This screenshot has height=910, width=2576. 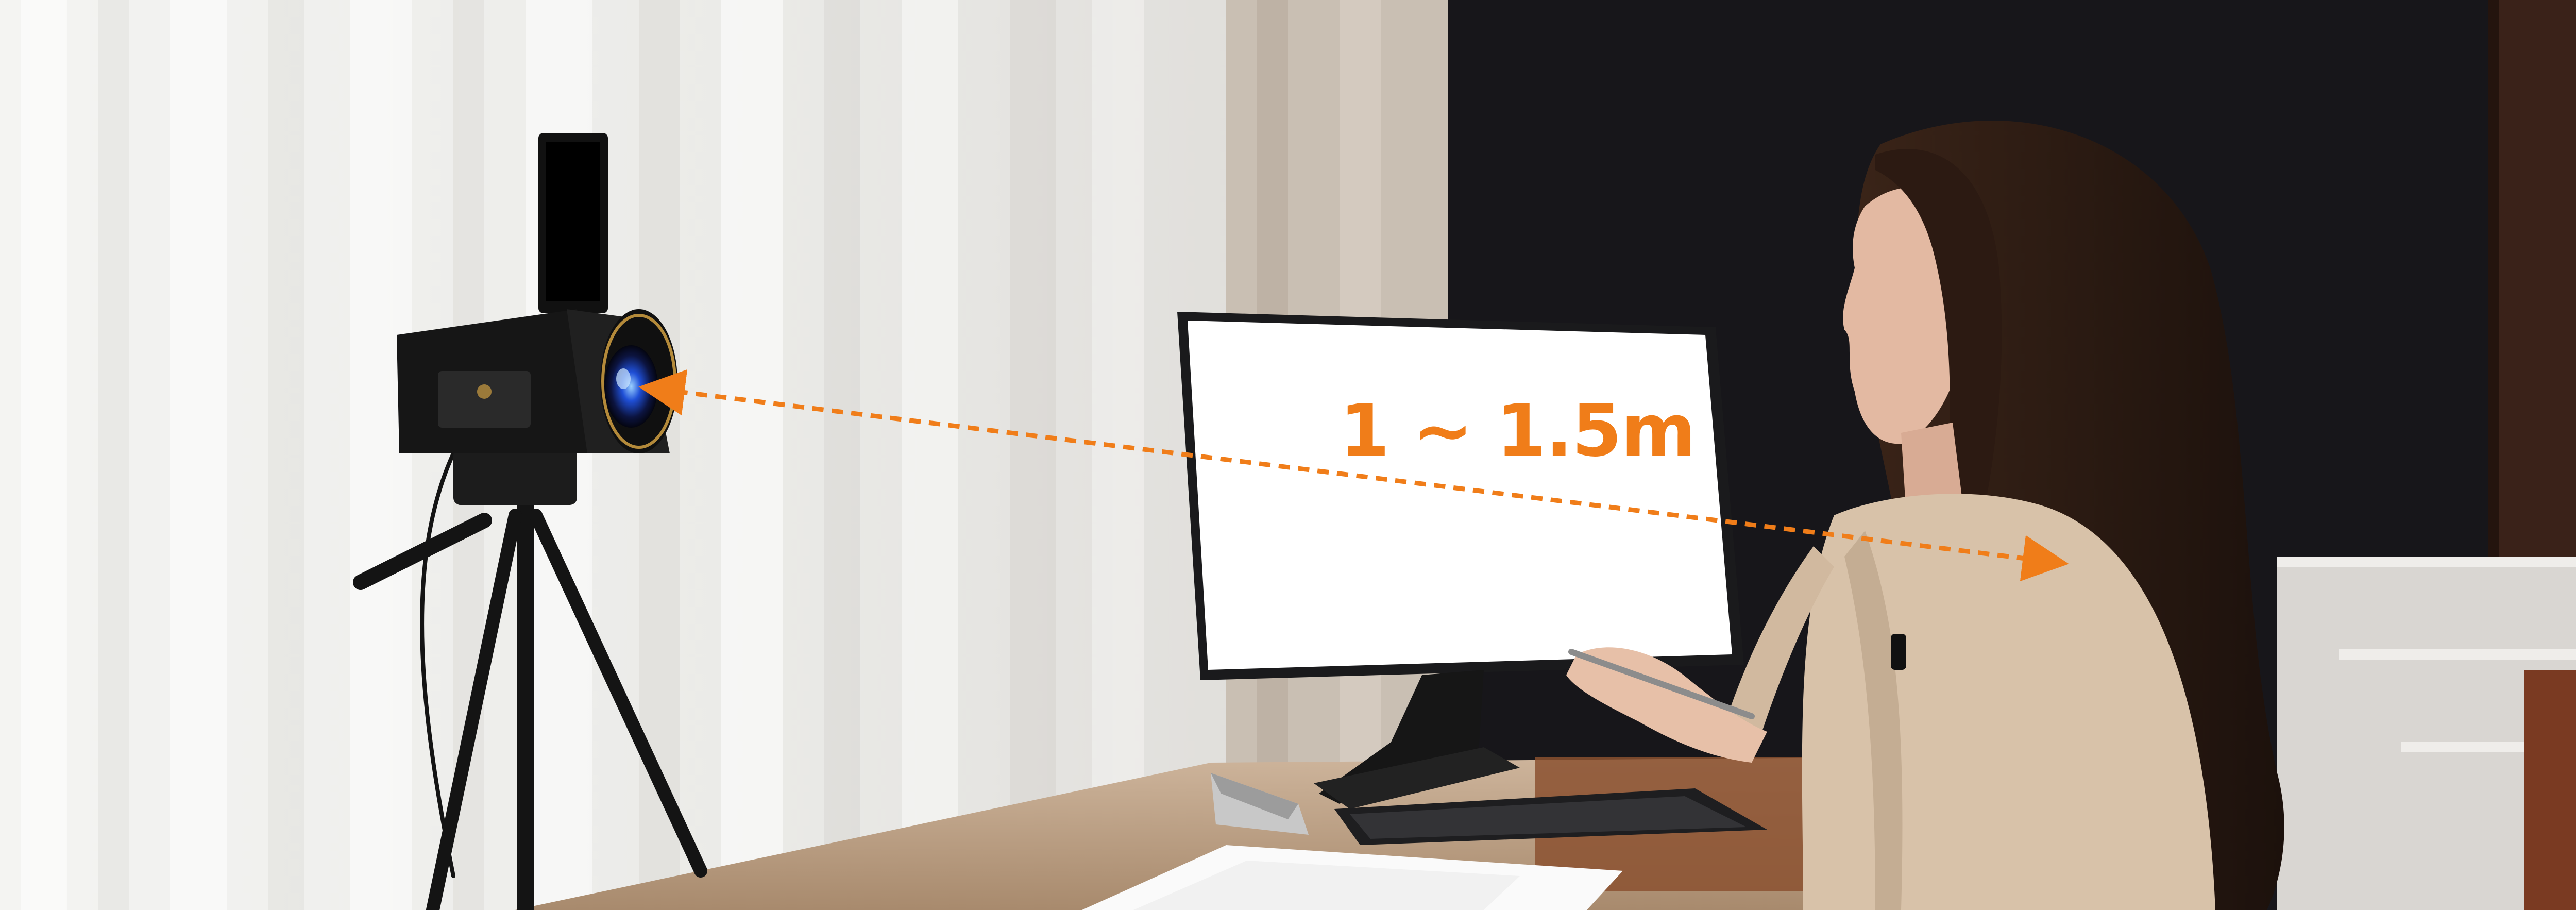 What do you see at coordinates (1518, 431) in the screenshot?
I see `distance-label: 1 ~ 1.5m` at bounding box center [1518, 431].